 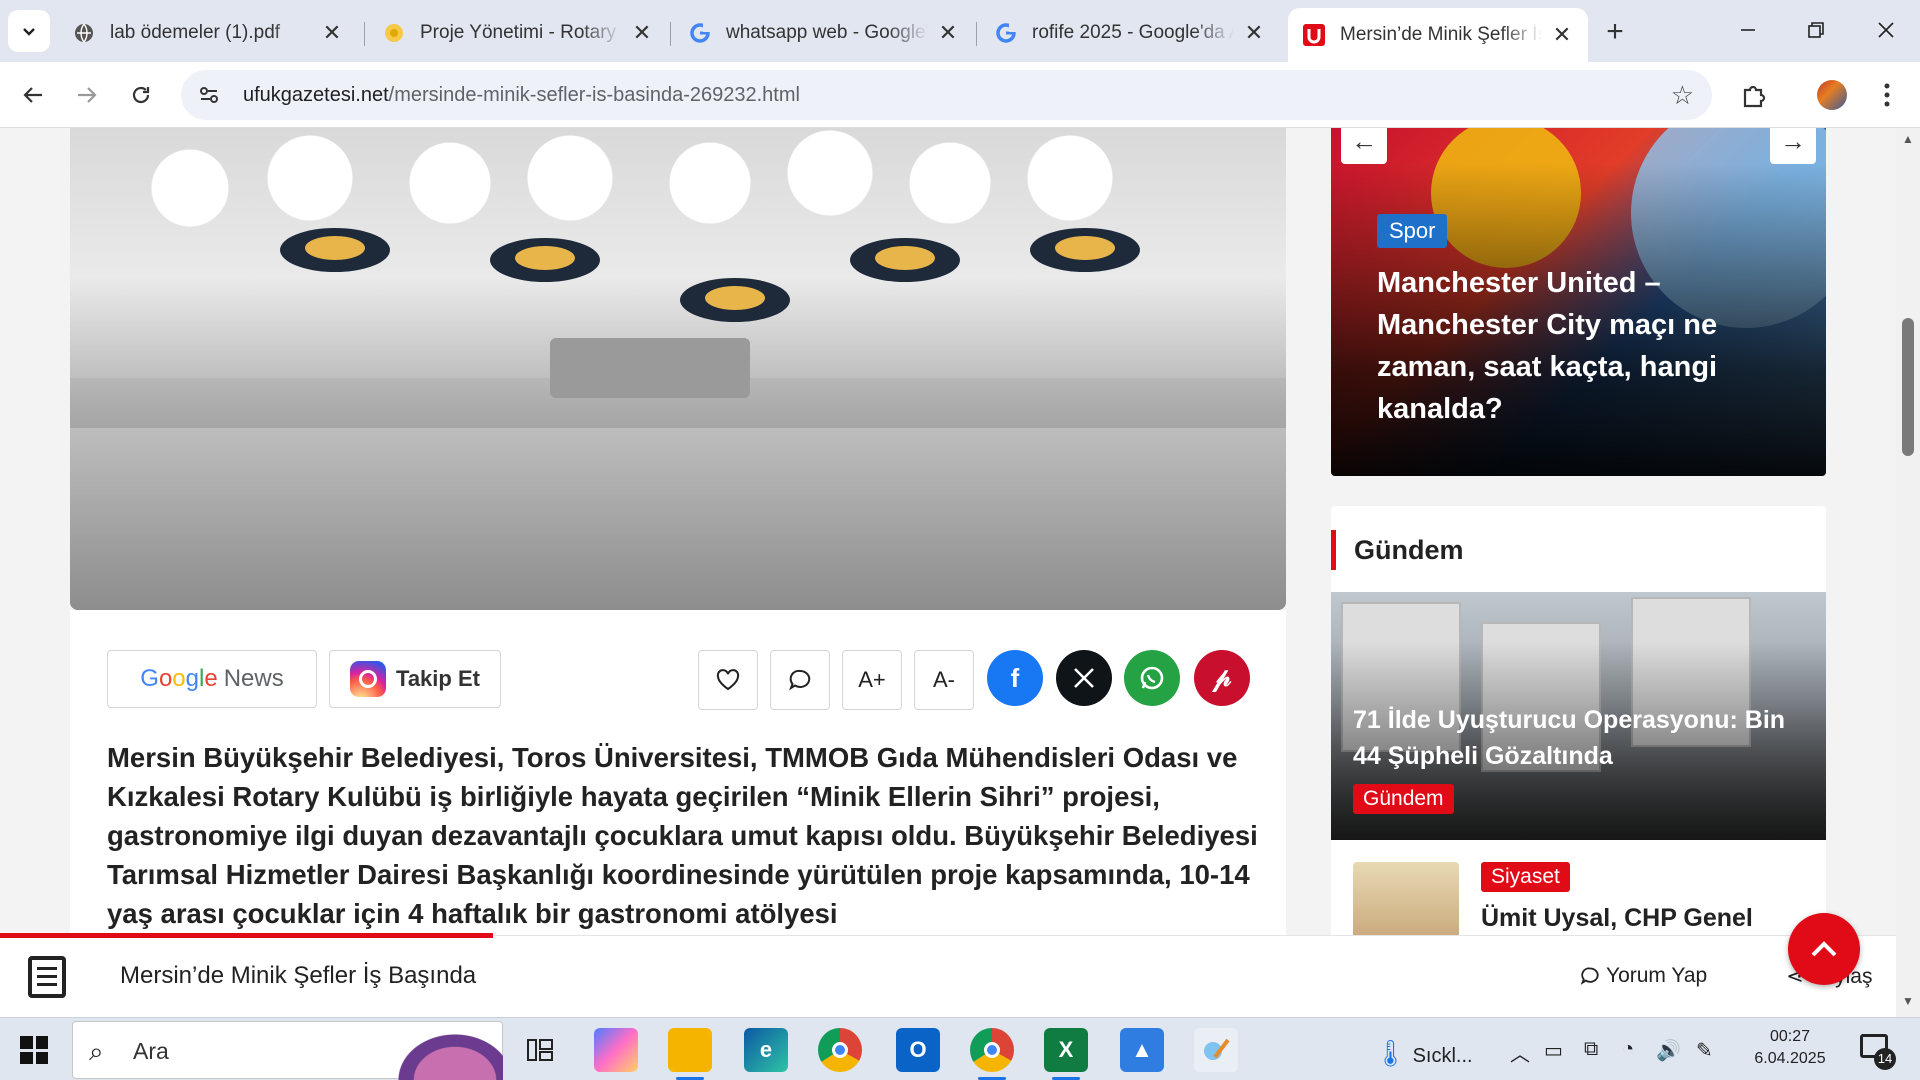 I want to click on edge-app: e, so click(x=766, y=1050).